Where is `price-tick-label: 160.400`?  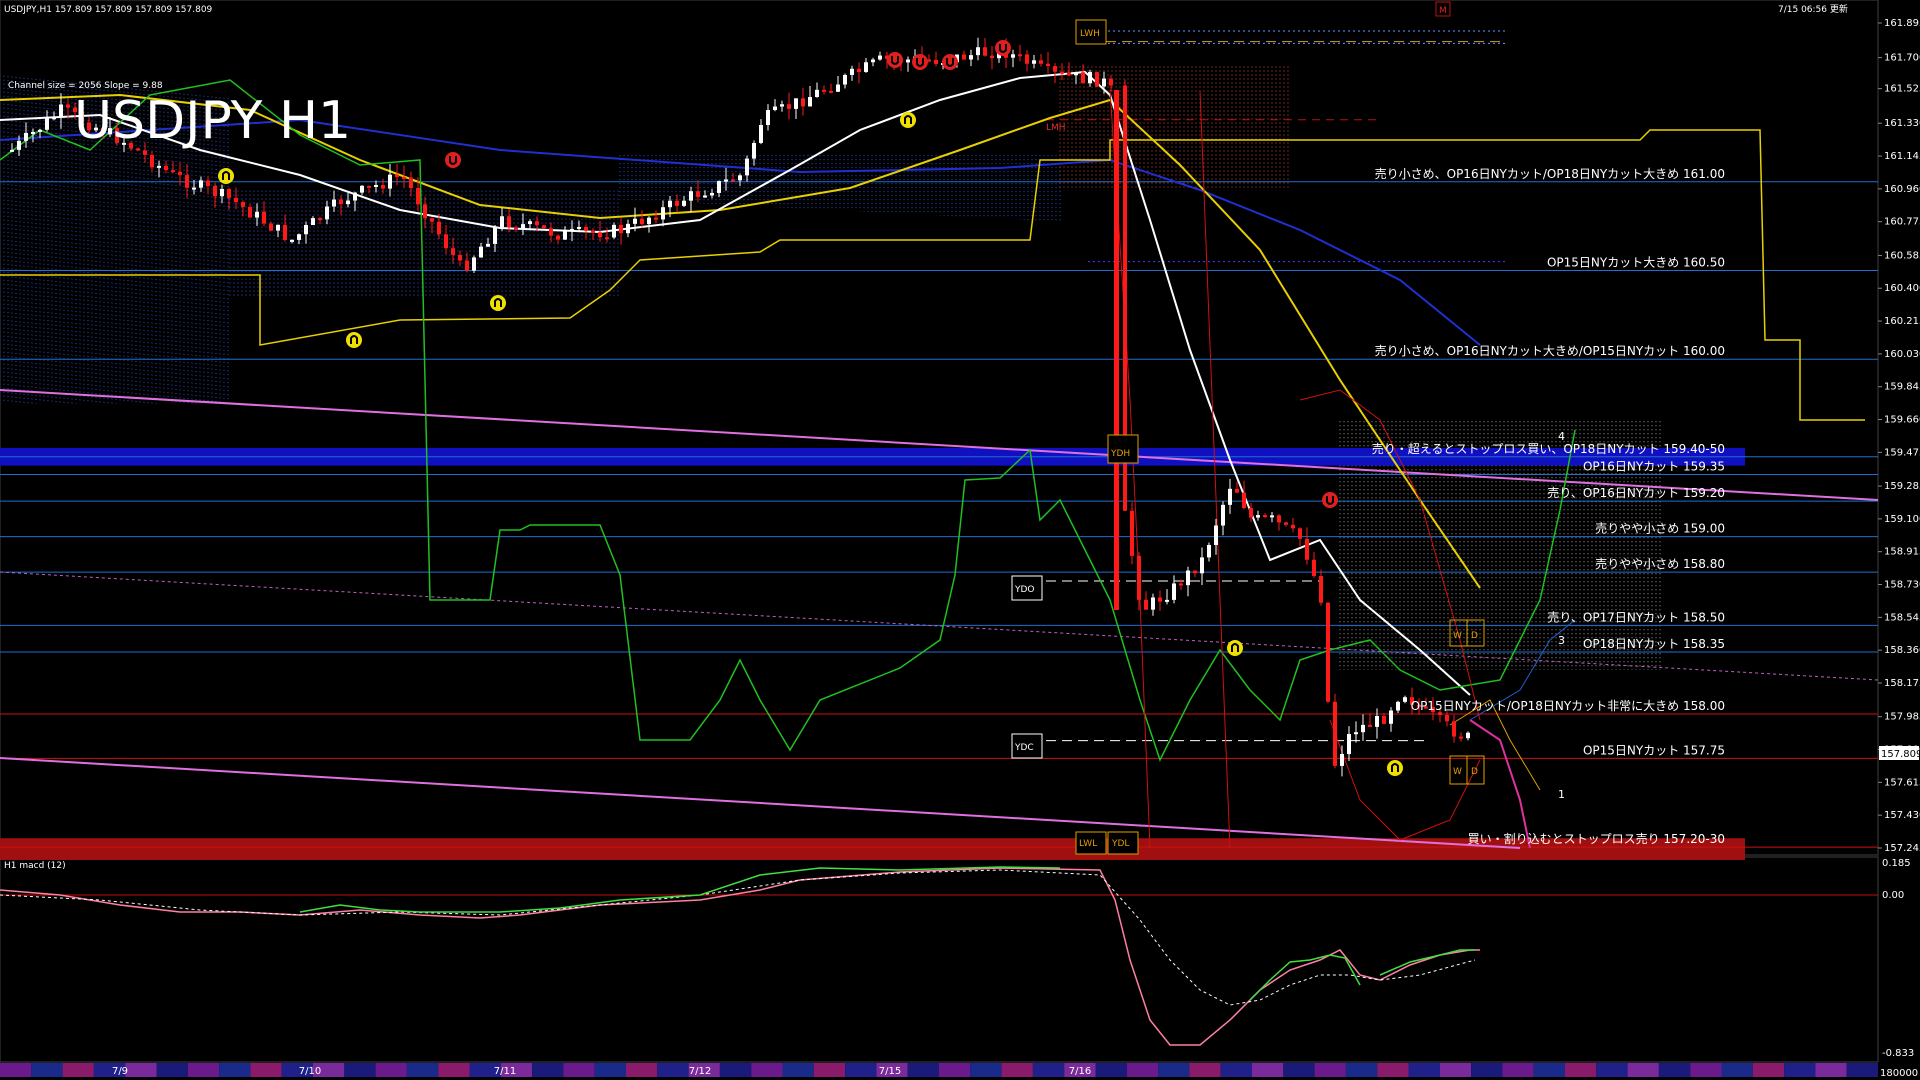
price-tick-label: 160.400 is located at coordinates (1902, 288).